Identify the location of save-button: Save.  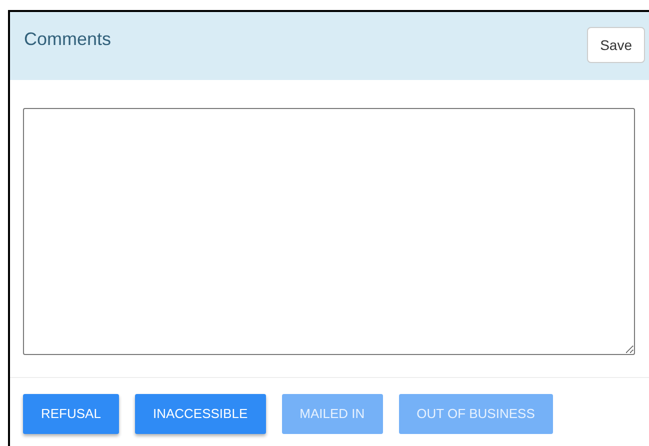
(616, 45).